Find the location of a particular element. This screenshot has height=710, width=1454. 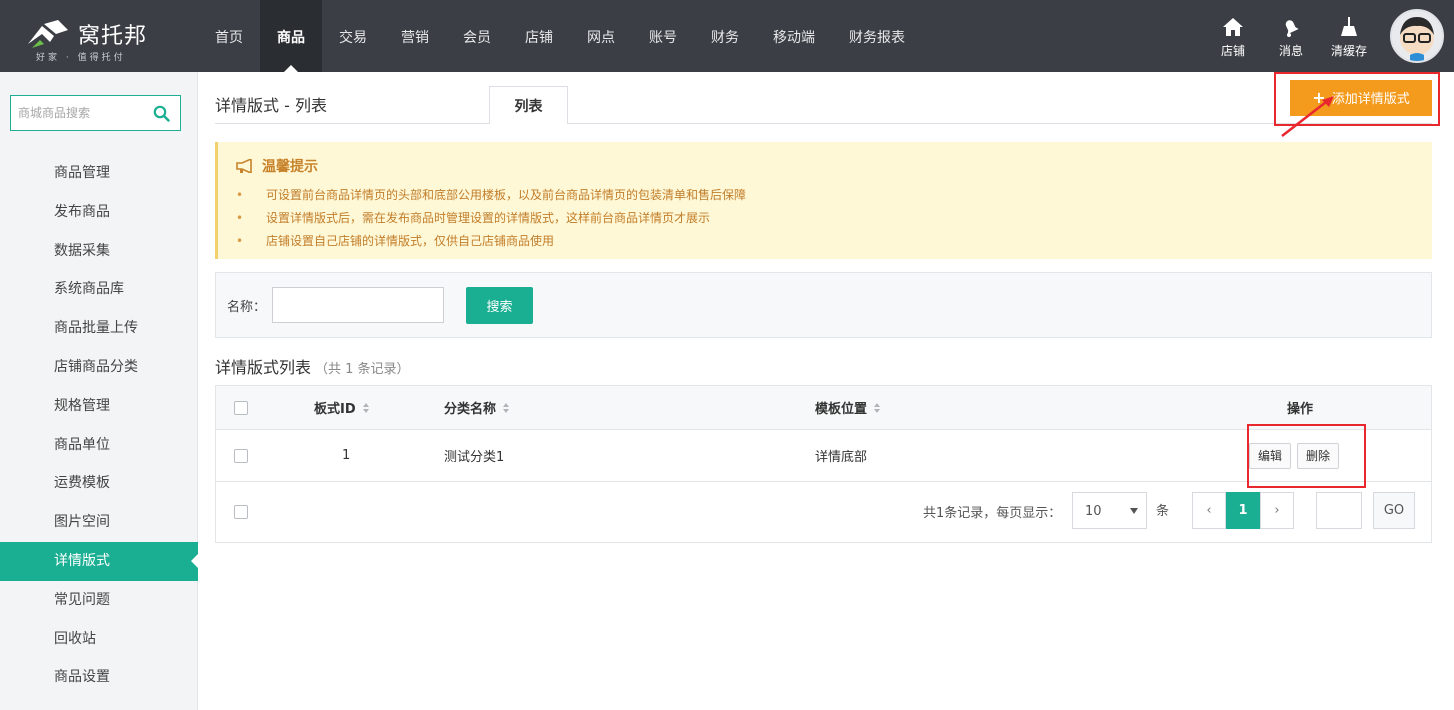

footer-select-all-checkbox is located at coordinates (241, 512).